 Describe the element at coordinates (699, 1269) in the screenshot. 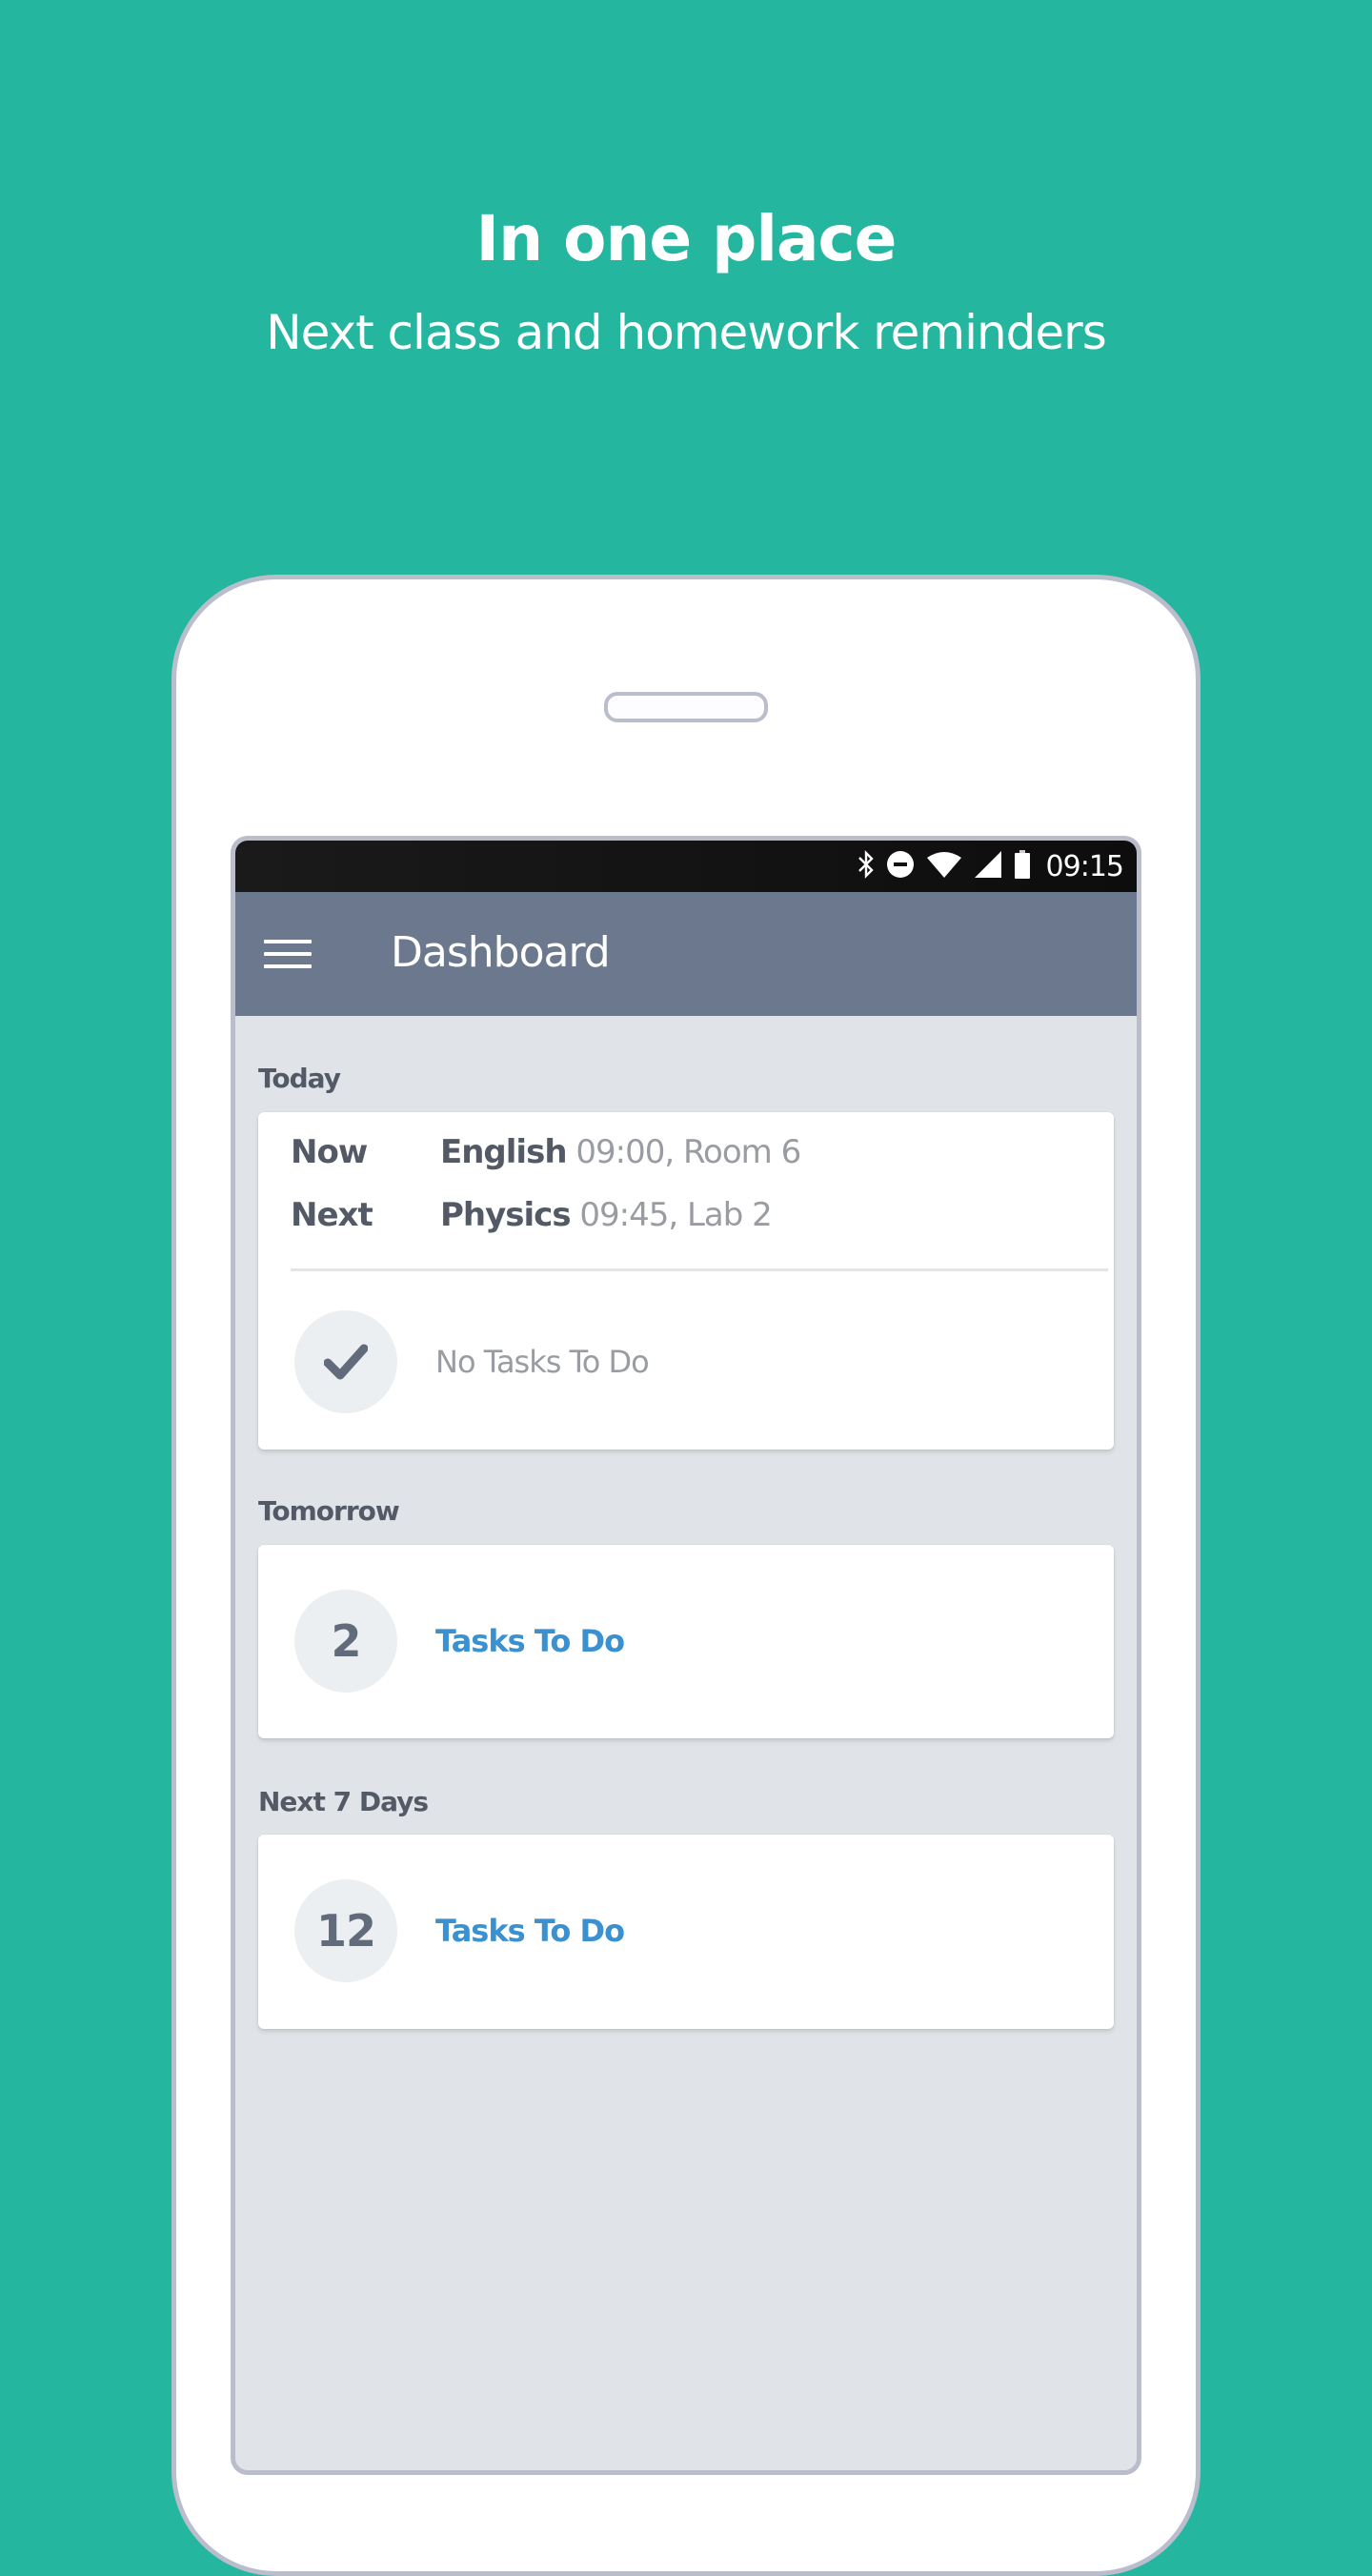

I see `card-divider` at that location.